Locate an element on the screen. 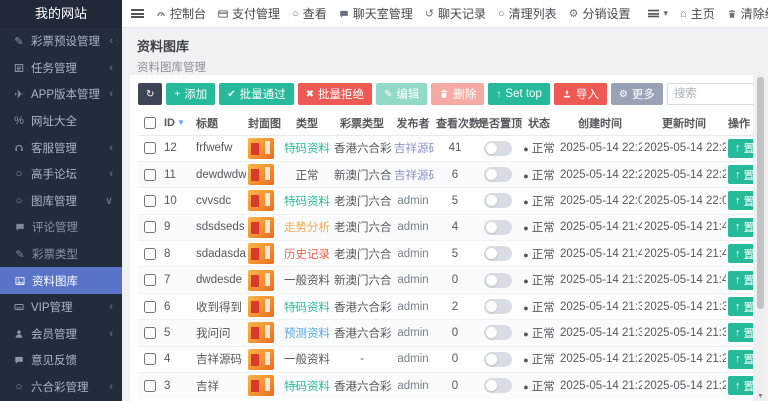 This screenshot has height=401, width=768. cell-views: 2 is located at coordinates (455, 306).